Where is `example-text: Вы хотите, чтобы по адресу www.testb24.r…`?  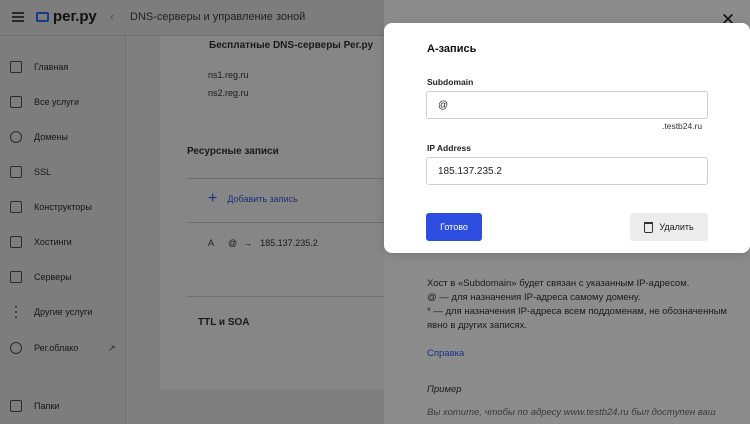
example-text: Вы хотите, чтобы по адресу www.testb24.r… is located at coordinates (571, 412).